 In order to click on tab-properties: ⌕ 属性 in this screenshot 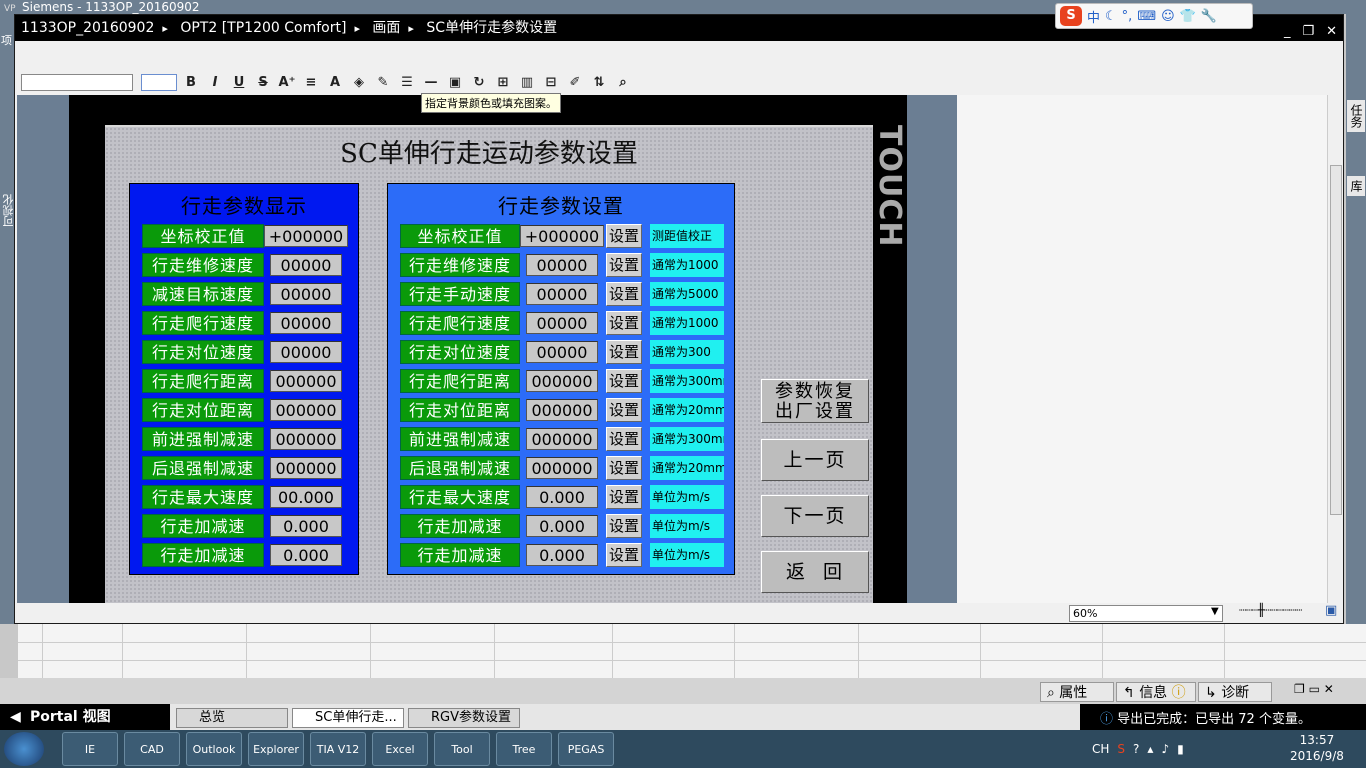, I will do `click(1077, 692)`.